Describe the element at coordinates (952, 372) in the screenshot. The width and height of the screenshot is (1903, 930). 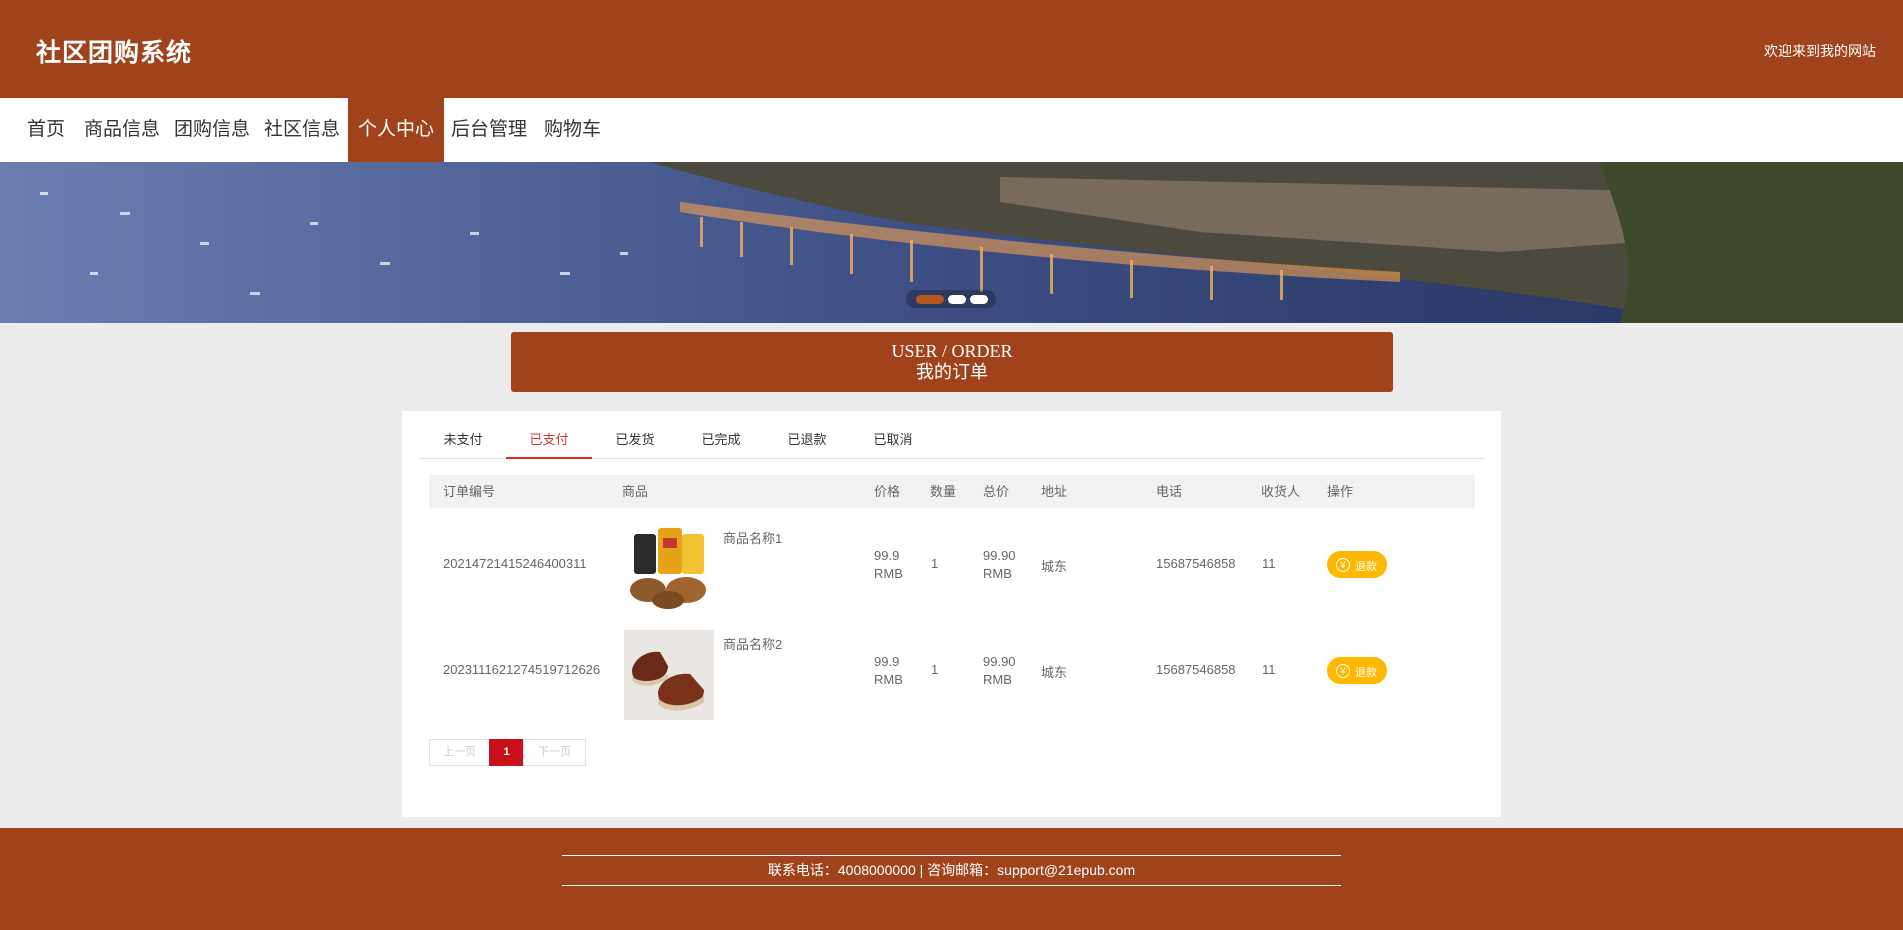
I see `section-title-cn: 我的订单` at that location.